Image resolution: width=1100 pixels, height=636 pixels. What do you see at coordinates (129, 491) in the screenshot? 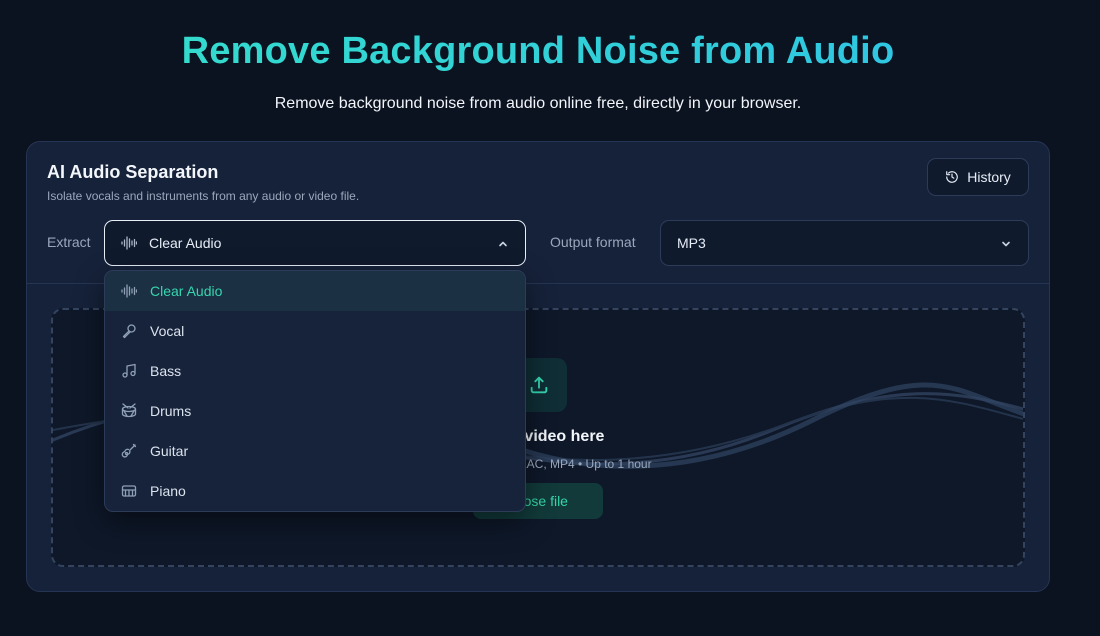
I see `piano-icon` at bounding box center [129, 491].